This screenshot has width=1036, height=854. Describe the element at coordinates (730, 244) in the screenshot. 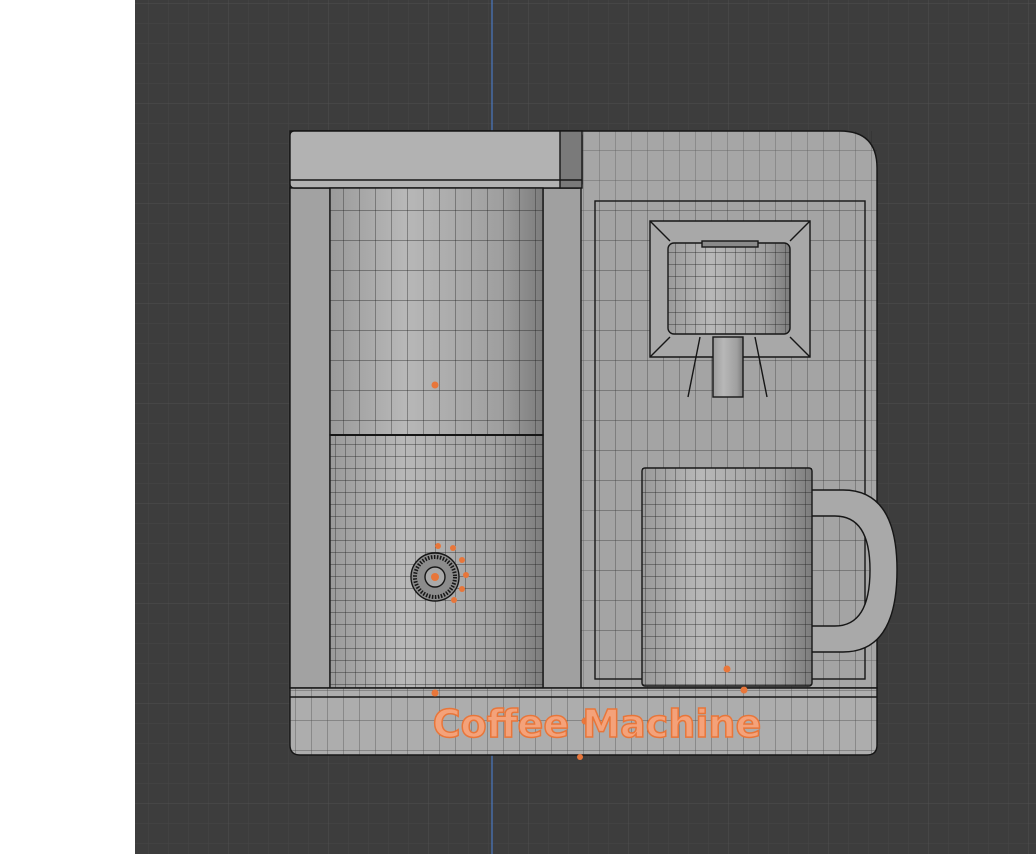

I see `brew-head-top` at that location.